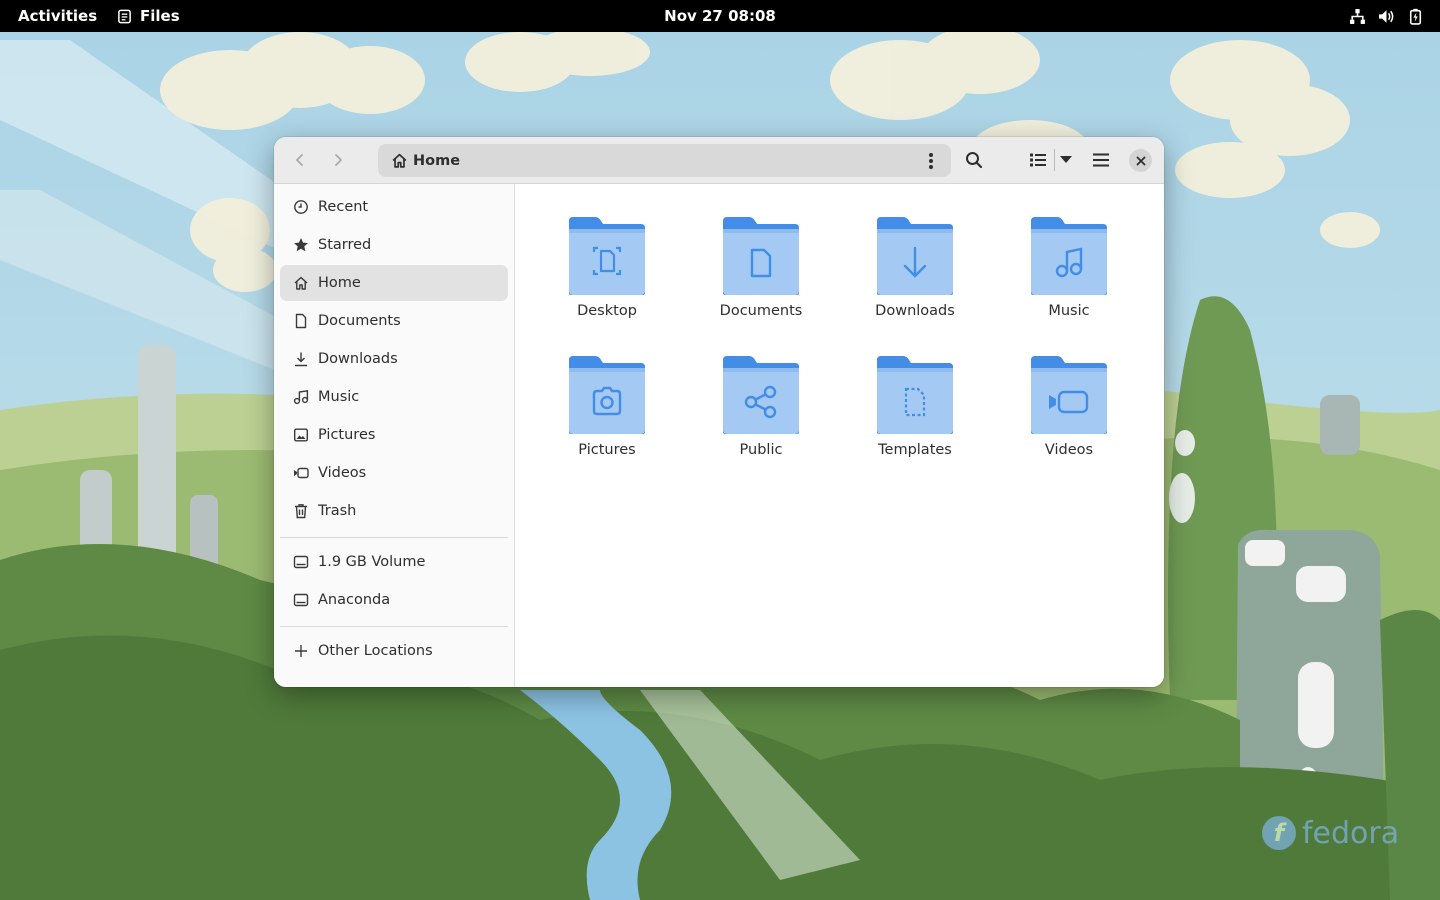 The width and height of the screenshot is (1440, 900). What do you see at coordinates (339, 397) in the screenshot?
I see `sidebar-item-label: Music` at bounding box center [339, 397].